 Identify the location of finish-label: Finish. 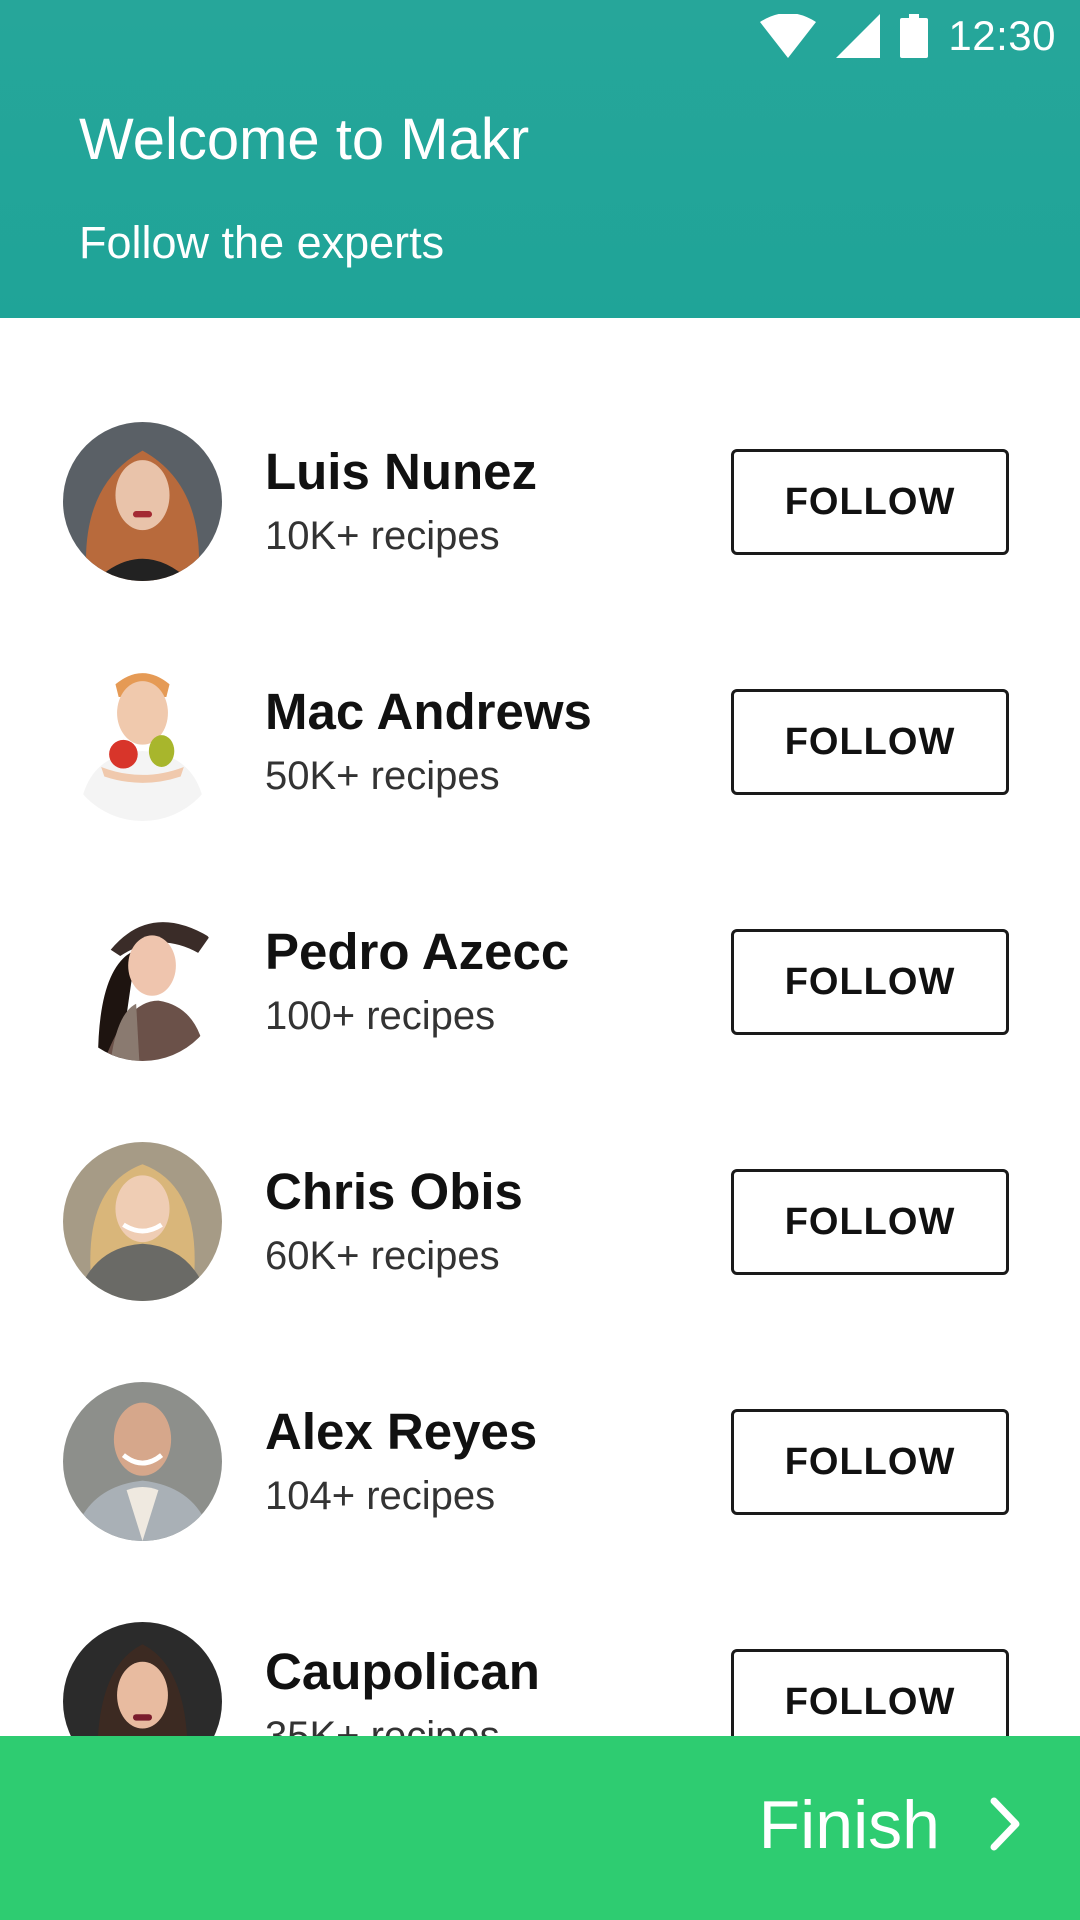
(849, 1825).